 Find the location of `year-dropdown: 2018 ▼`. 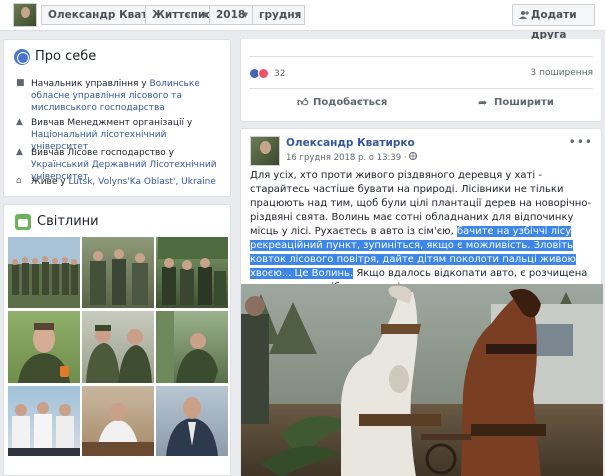

year-dropdown: 2018 ▼ is located at coordinates (231, 15).